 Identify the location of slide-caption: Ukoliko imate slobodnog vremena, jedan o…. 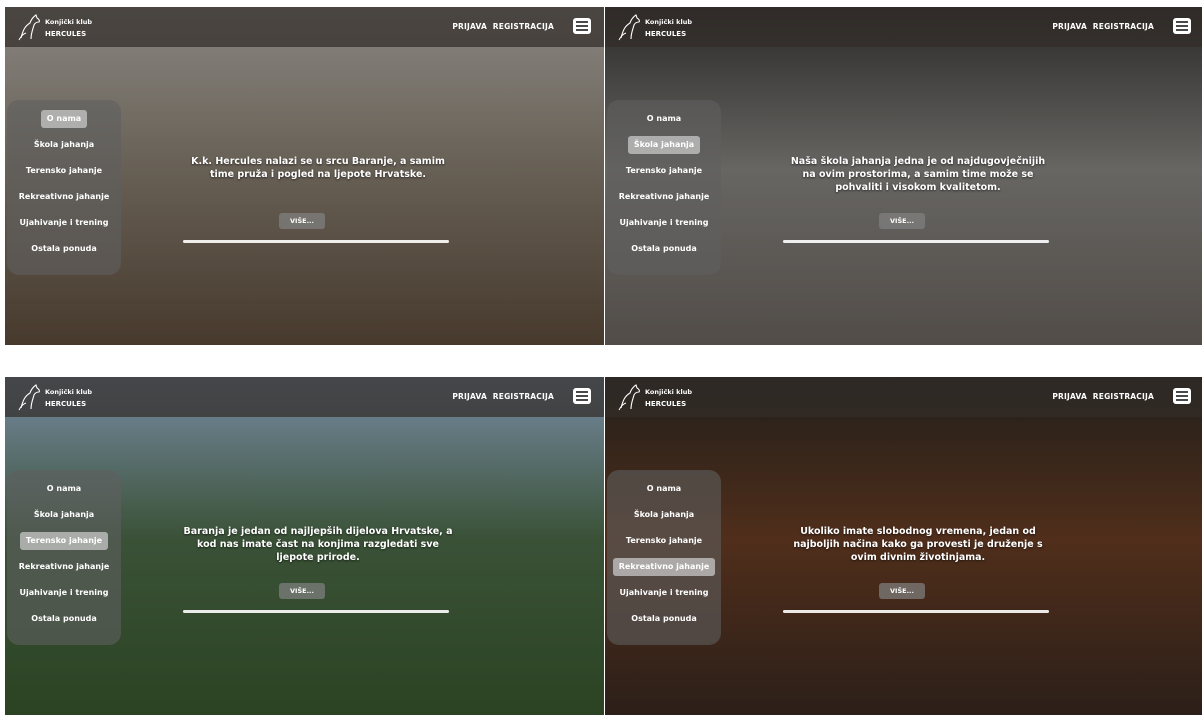
(918, 544).